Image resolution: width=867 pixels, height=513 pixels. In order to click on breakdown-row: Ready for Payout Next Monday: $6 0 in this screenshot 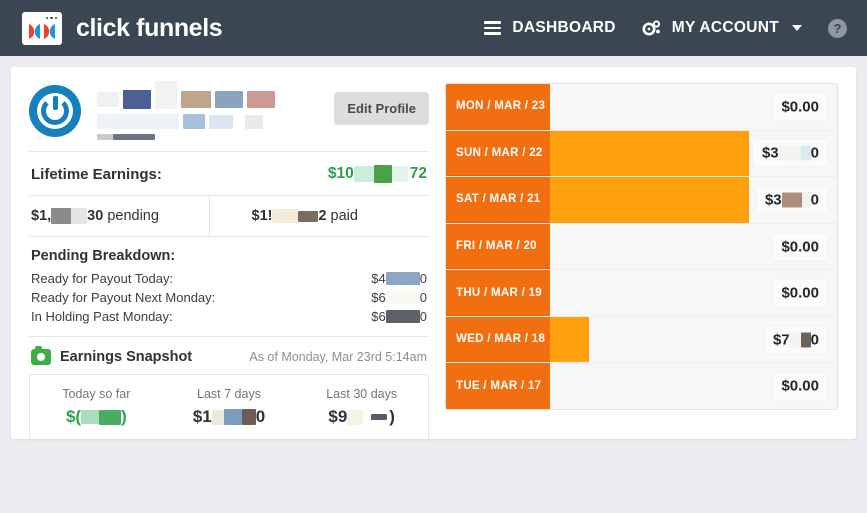, I will do `click(229, 297)`.